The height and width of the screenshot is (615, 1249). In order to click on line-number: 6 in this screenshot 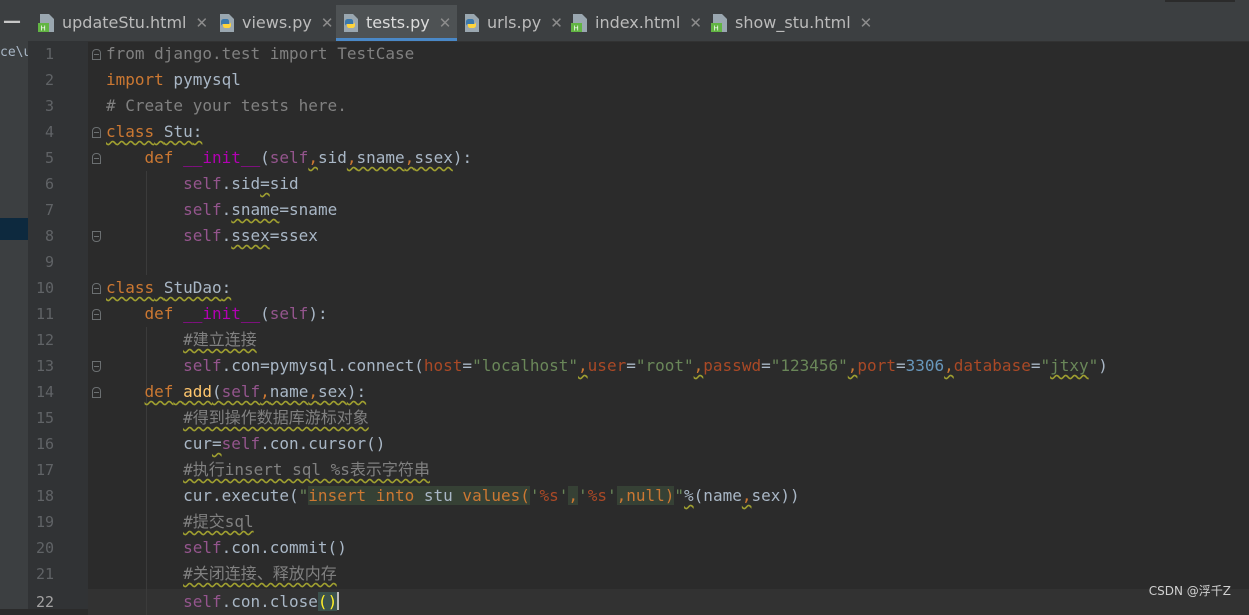, I will do `click(49, 184)`.